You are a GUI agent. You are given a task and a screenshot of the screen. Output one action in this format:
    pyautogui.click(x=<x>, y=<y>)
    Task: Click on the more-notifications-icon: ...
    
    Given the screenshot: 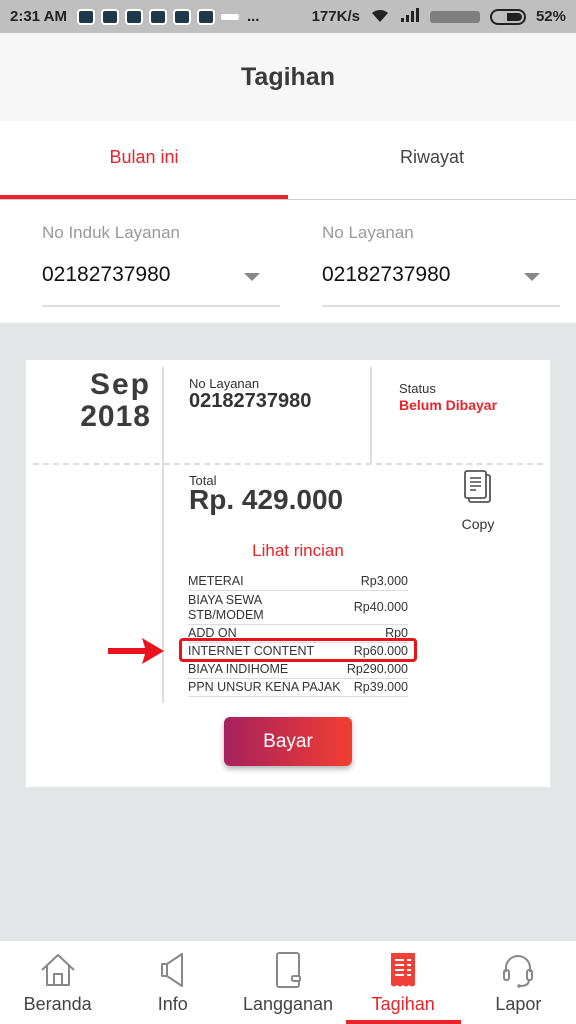 What is the action you would take?
    pyautogui.click(x=253, y=16)
    